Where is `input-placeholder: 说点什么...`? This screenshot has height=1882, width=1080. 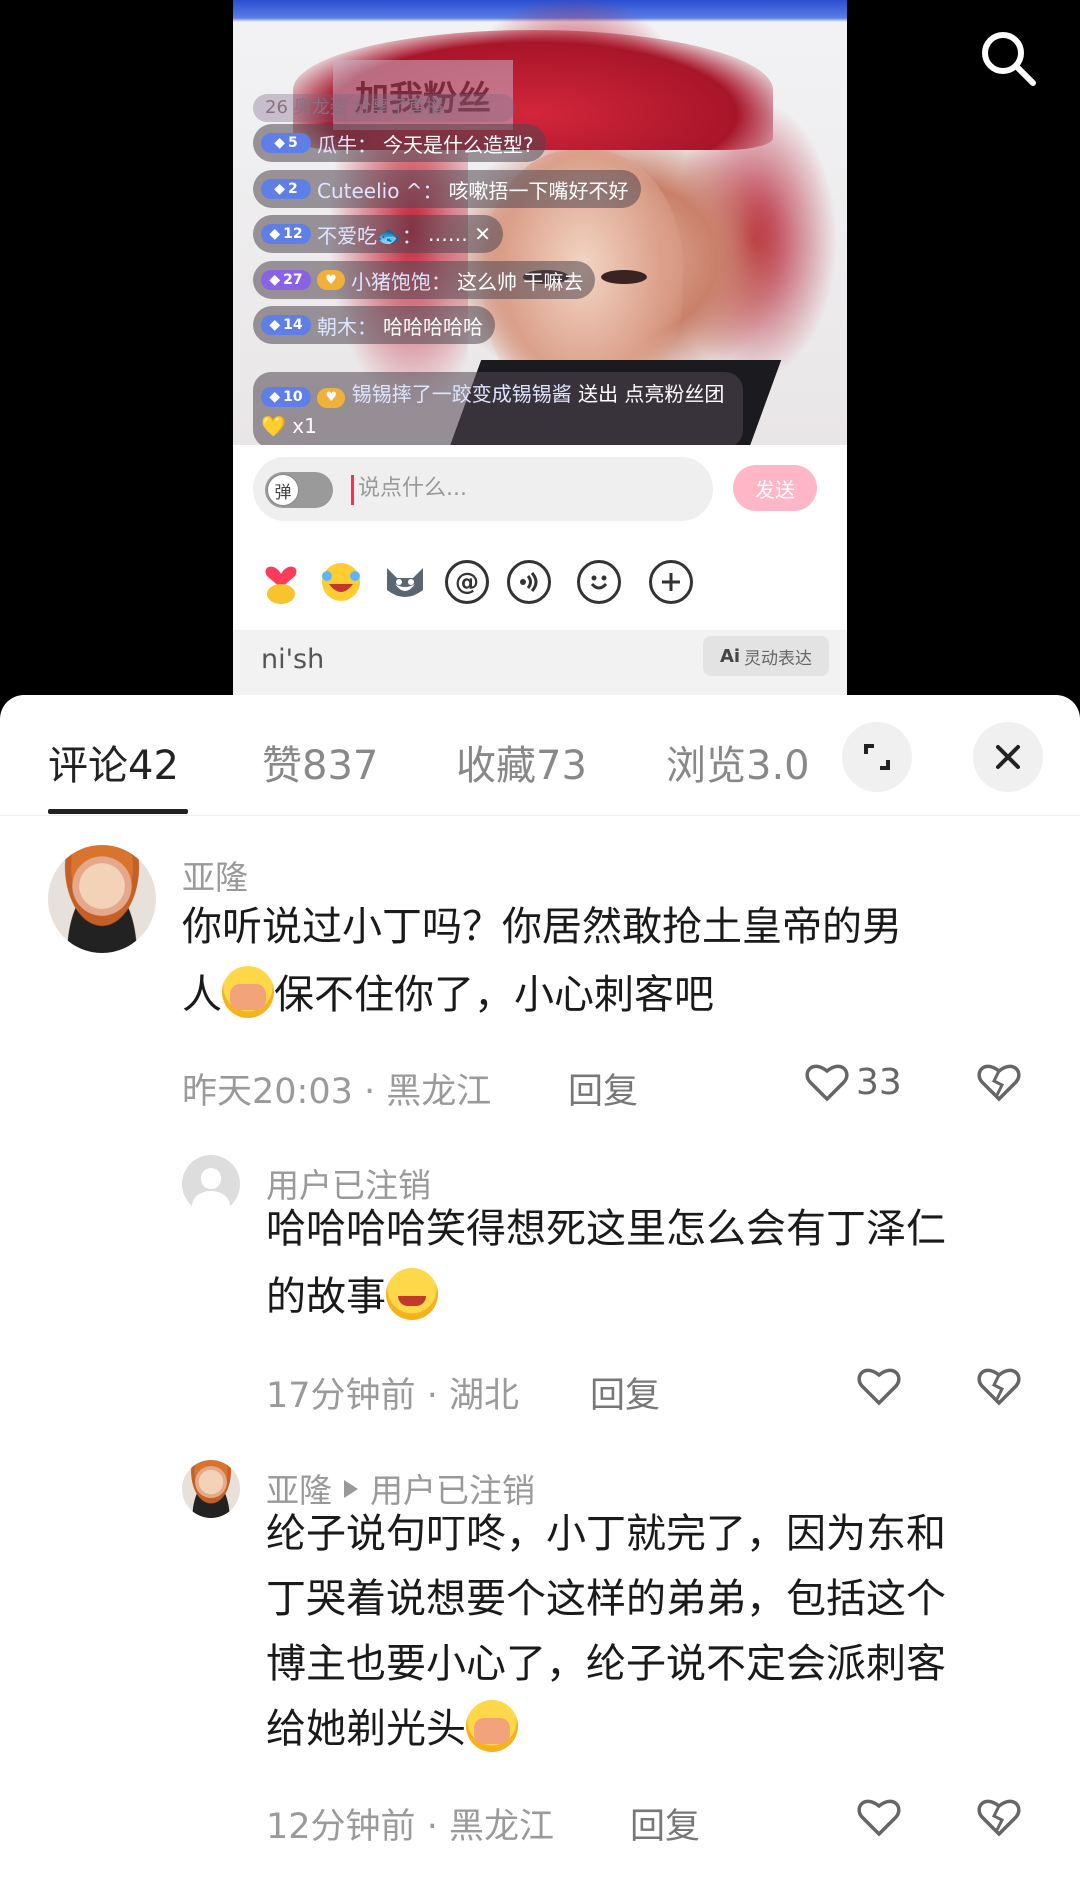
input-placeholder: 说点什么... is located at coordinates (412, 488).